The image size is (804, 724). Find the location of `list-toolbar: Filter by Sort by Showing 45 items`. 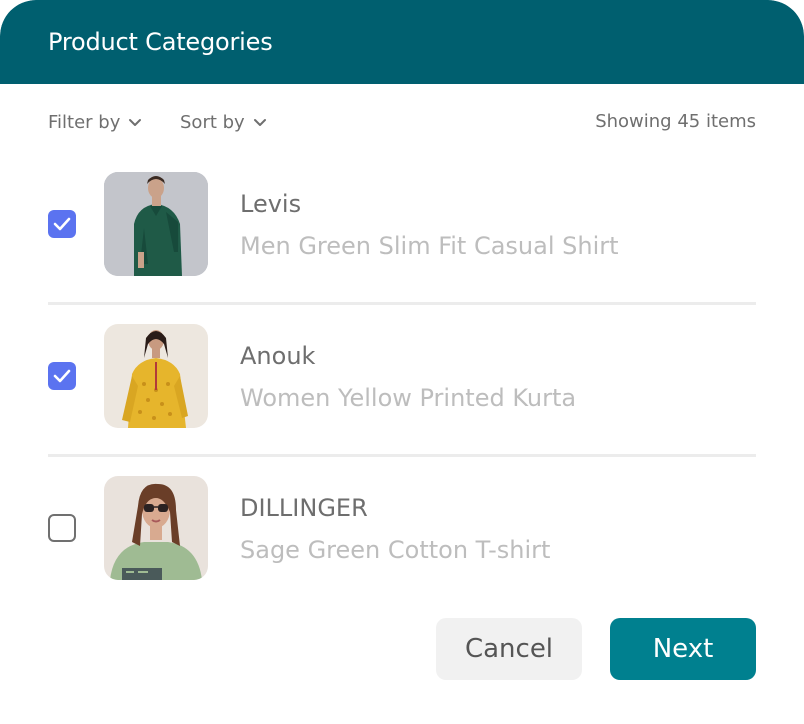

list-toolbar: Filter by Sort by Showing 45 items is located at coordinates (402, 122).